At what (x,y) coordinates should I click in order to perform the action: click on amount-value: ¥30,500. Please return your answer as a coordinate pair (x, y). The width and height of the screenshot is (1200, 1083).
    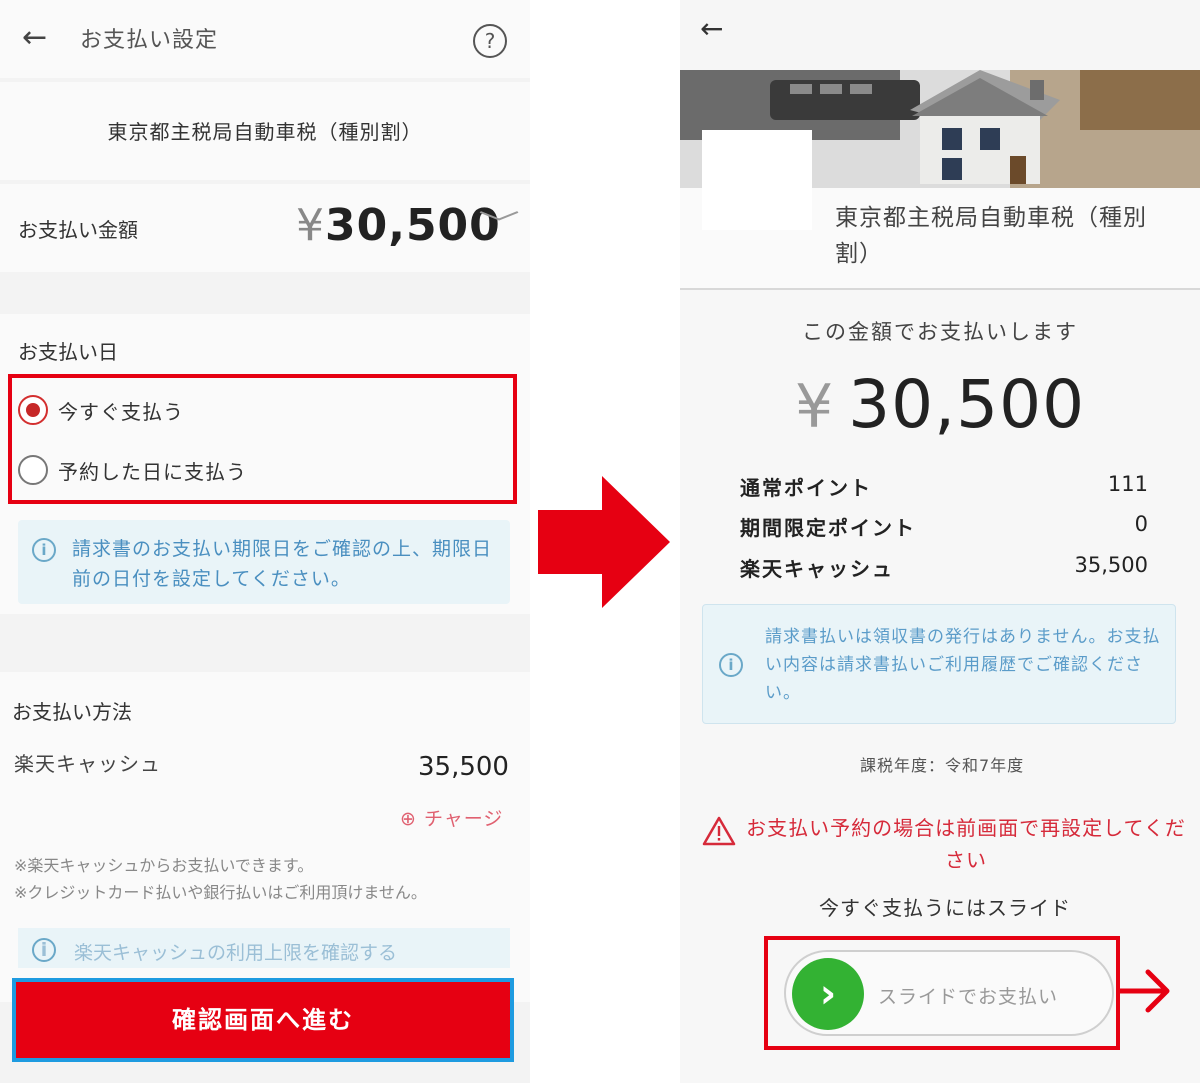
    Looking at the image, I should click on (398, 225).